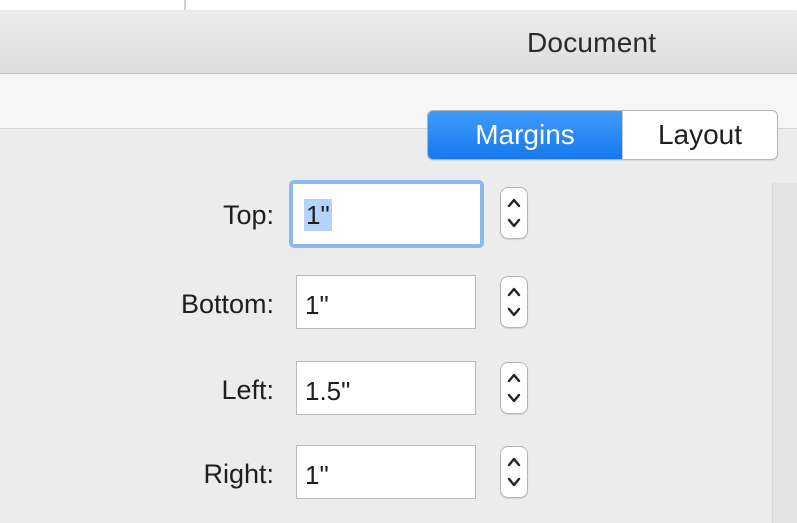 The height and width of the screenshot is (523, 797). Describe the element at coordinates (386, 214) in the screenshot. I see `top-margin-field: 1"` at that location.